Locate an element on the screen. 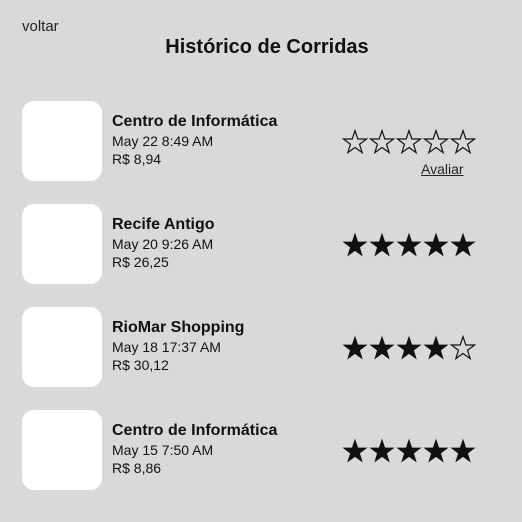 This screenshot has width=522, height=522. ride-date: May 22 8:49 AM is located at coordinates (163, 141).